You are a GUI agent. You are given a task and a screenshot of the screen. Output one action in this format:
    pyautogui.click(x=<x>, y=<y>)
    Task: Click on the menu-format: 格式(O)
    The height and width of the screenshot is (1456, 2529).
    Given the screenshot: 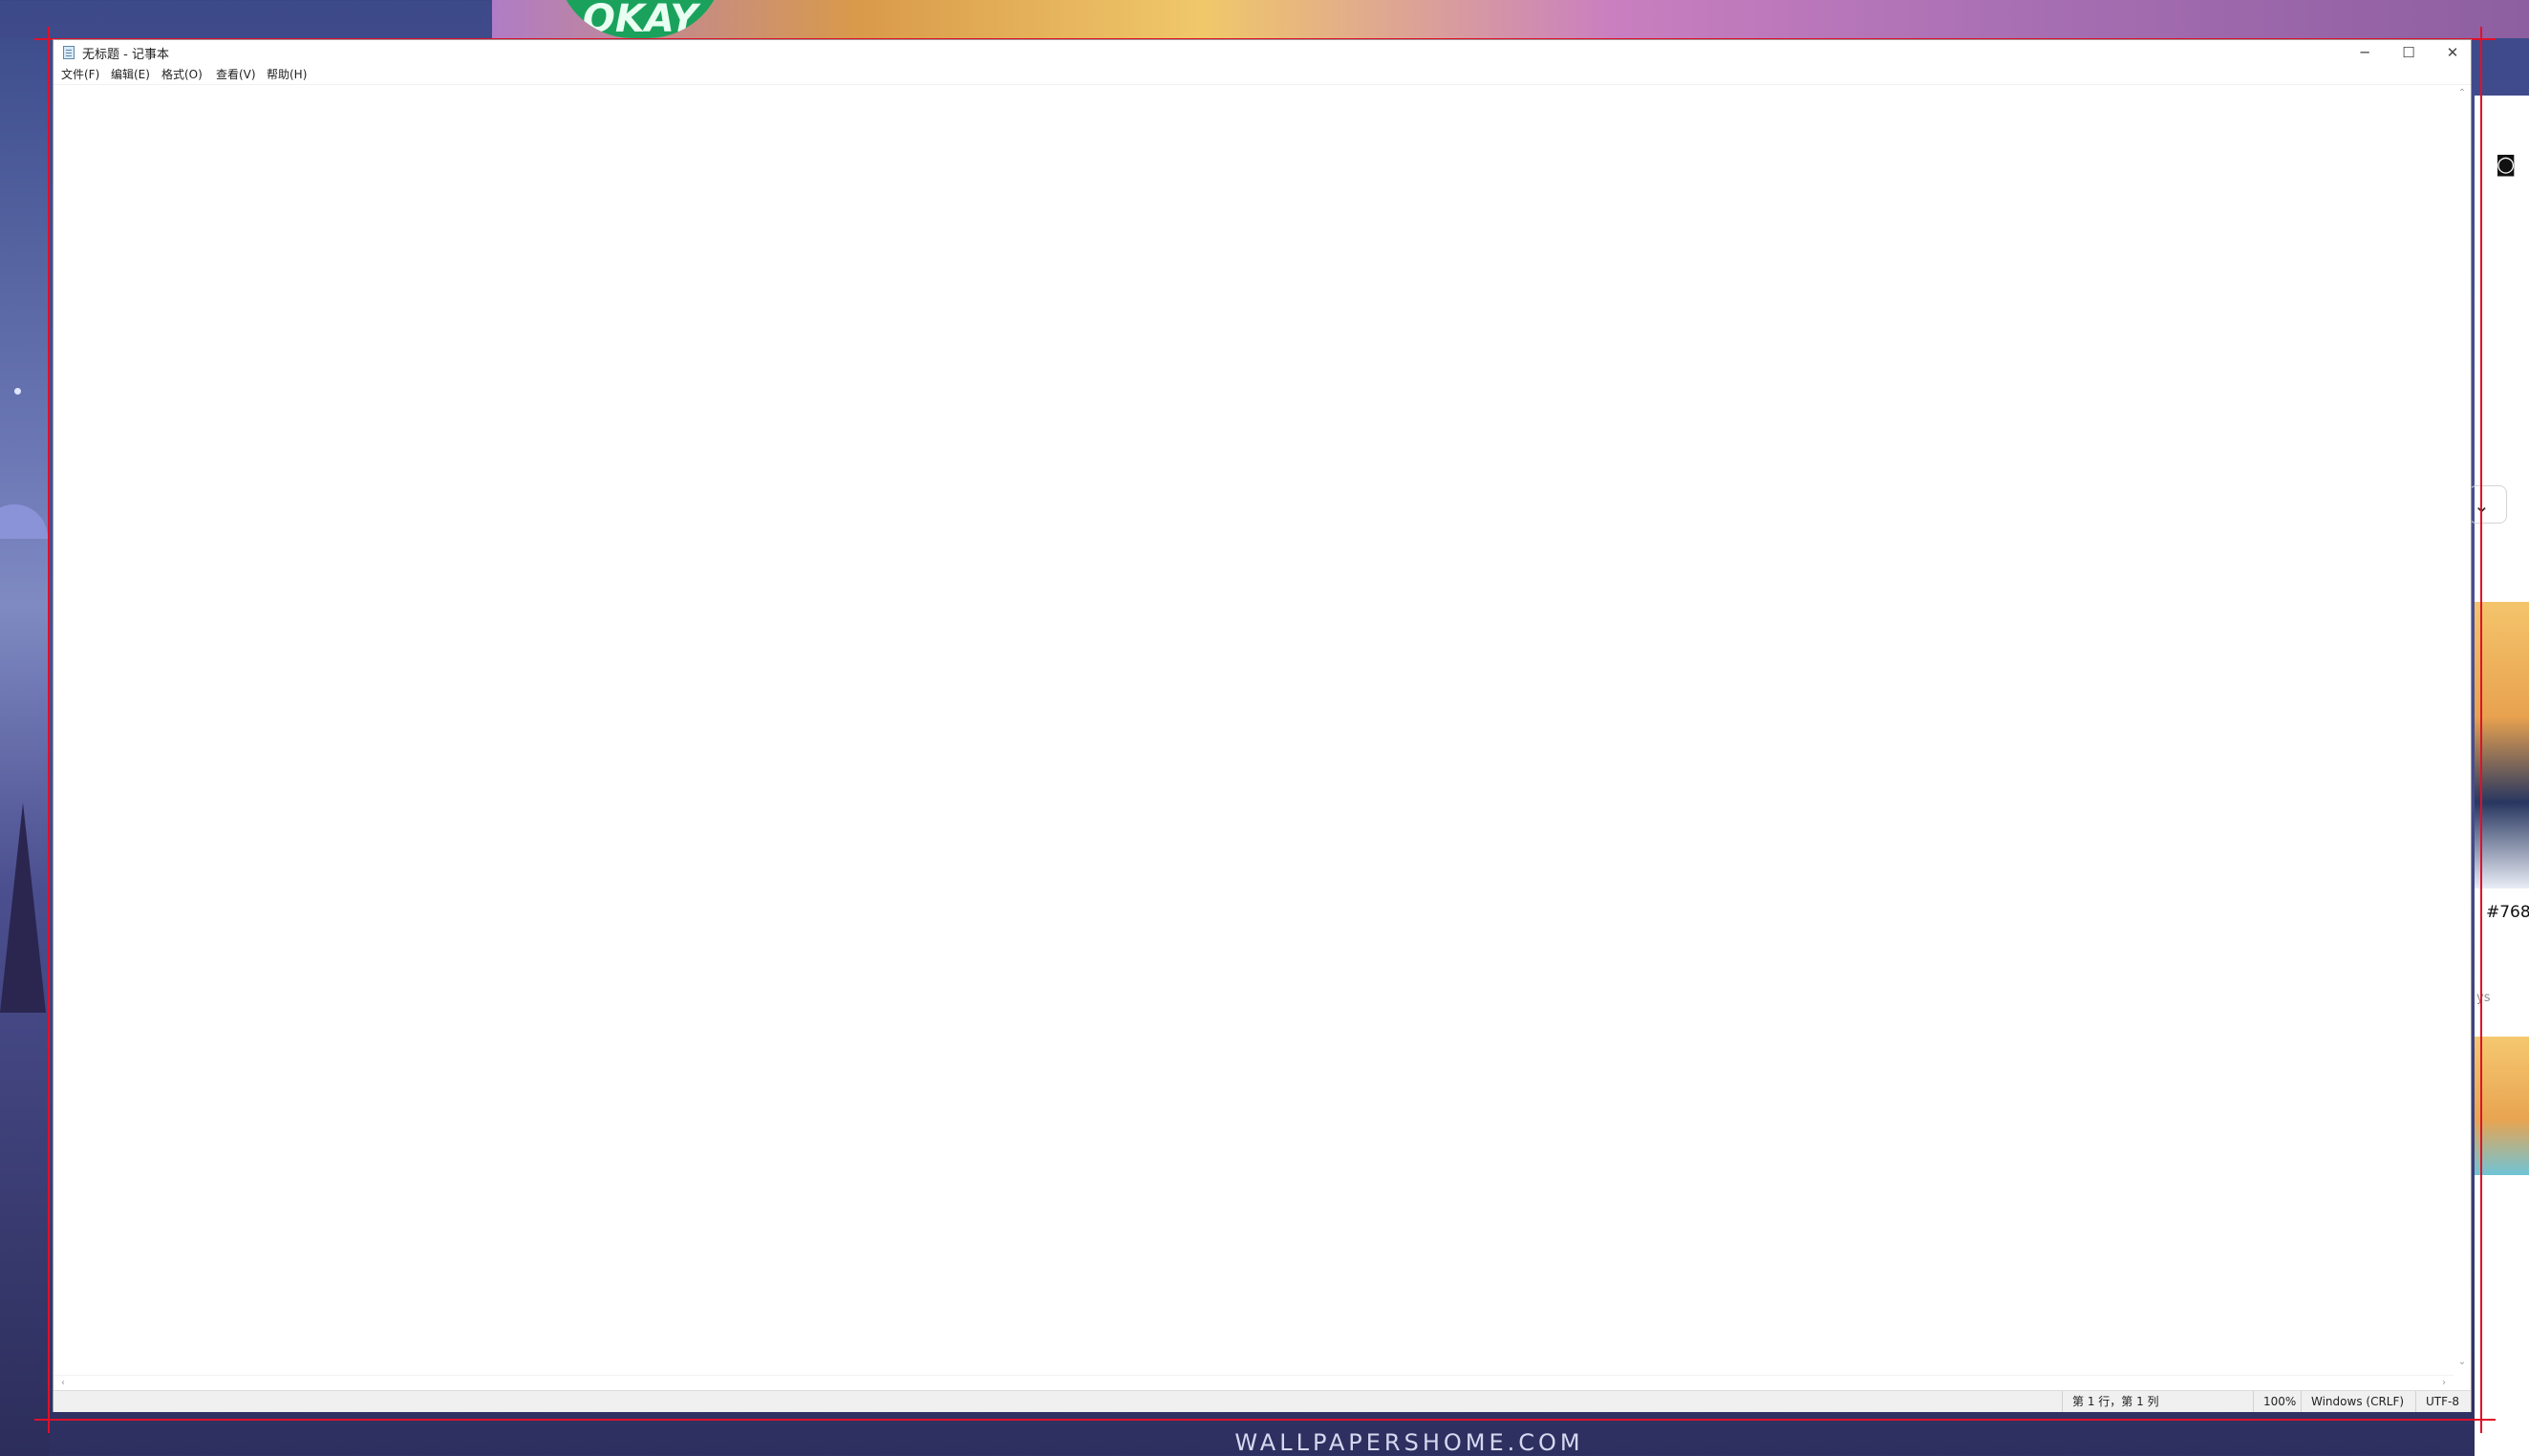 What is the action you would take?
    pyautogui.click(x=182, y=74)
    